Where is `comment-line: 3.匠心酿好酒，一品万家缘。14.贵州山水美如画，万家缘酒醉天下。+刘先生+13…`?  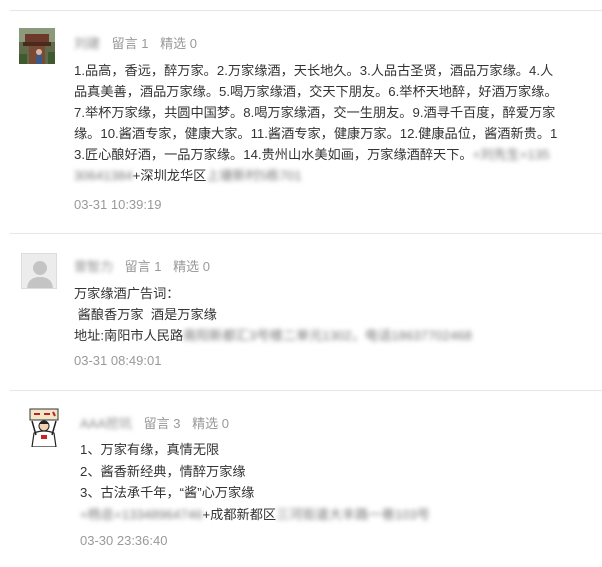
comment-line: 3.匠心酿好酒，一品万家缘。14.贵州山水美如画，万家缘酒醉天下。+刘先生+13… is located at coordinates (334, 154).